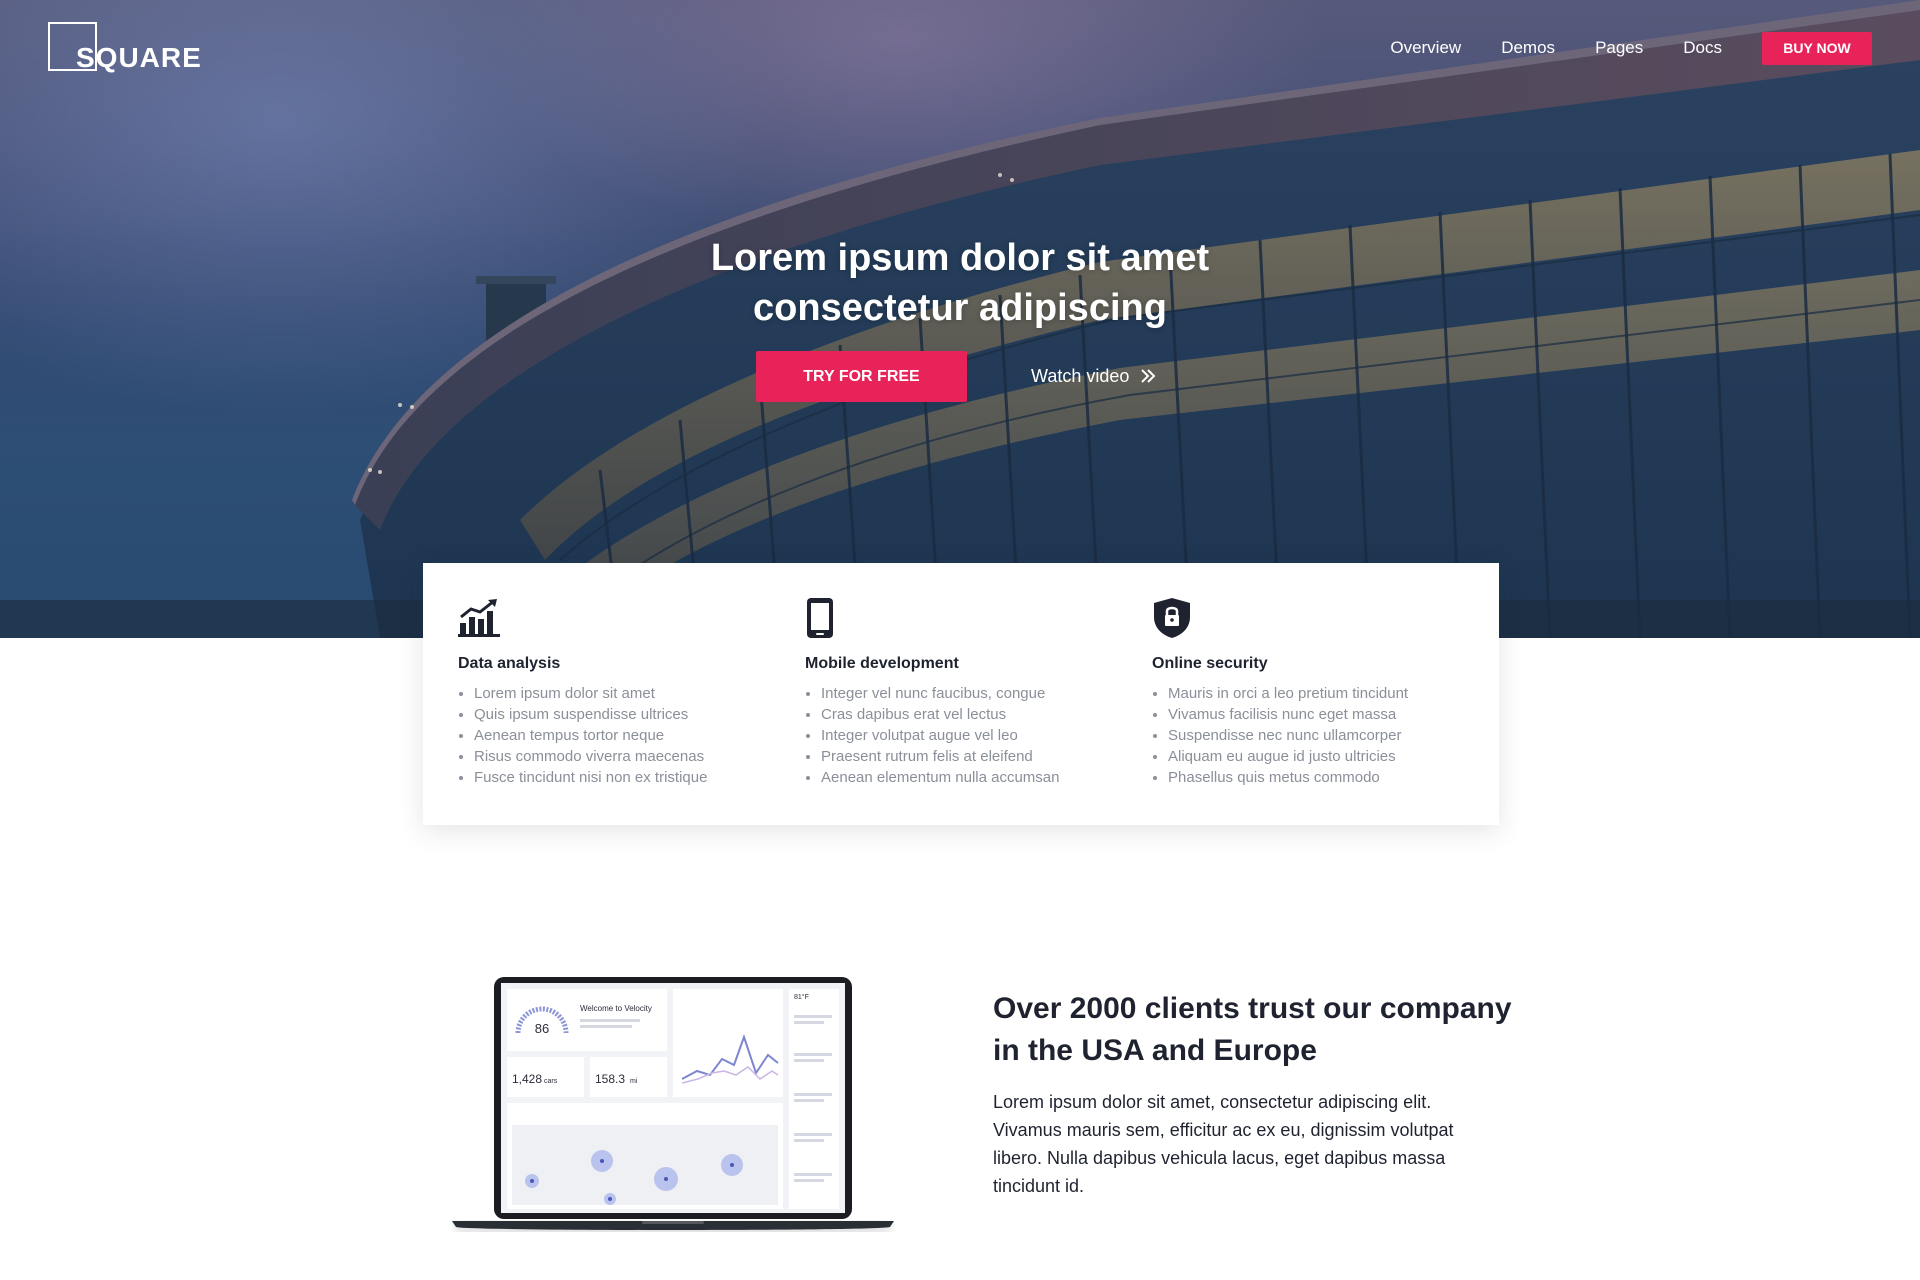  I want to click on list-item: Cras dapibus erat vel lectus, so click(978, 714).